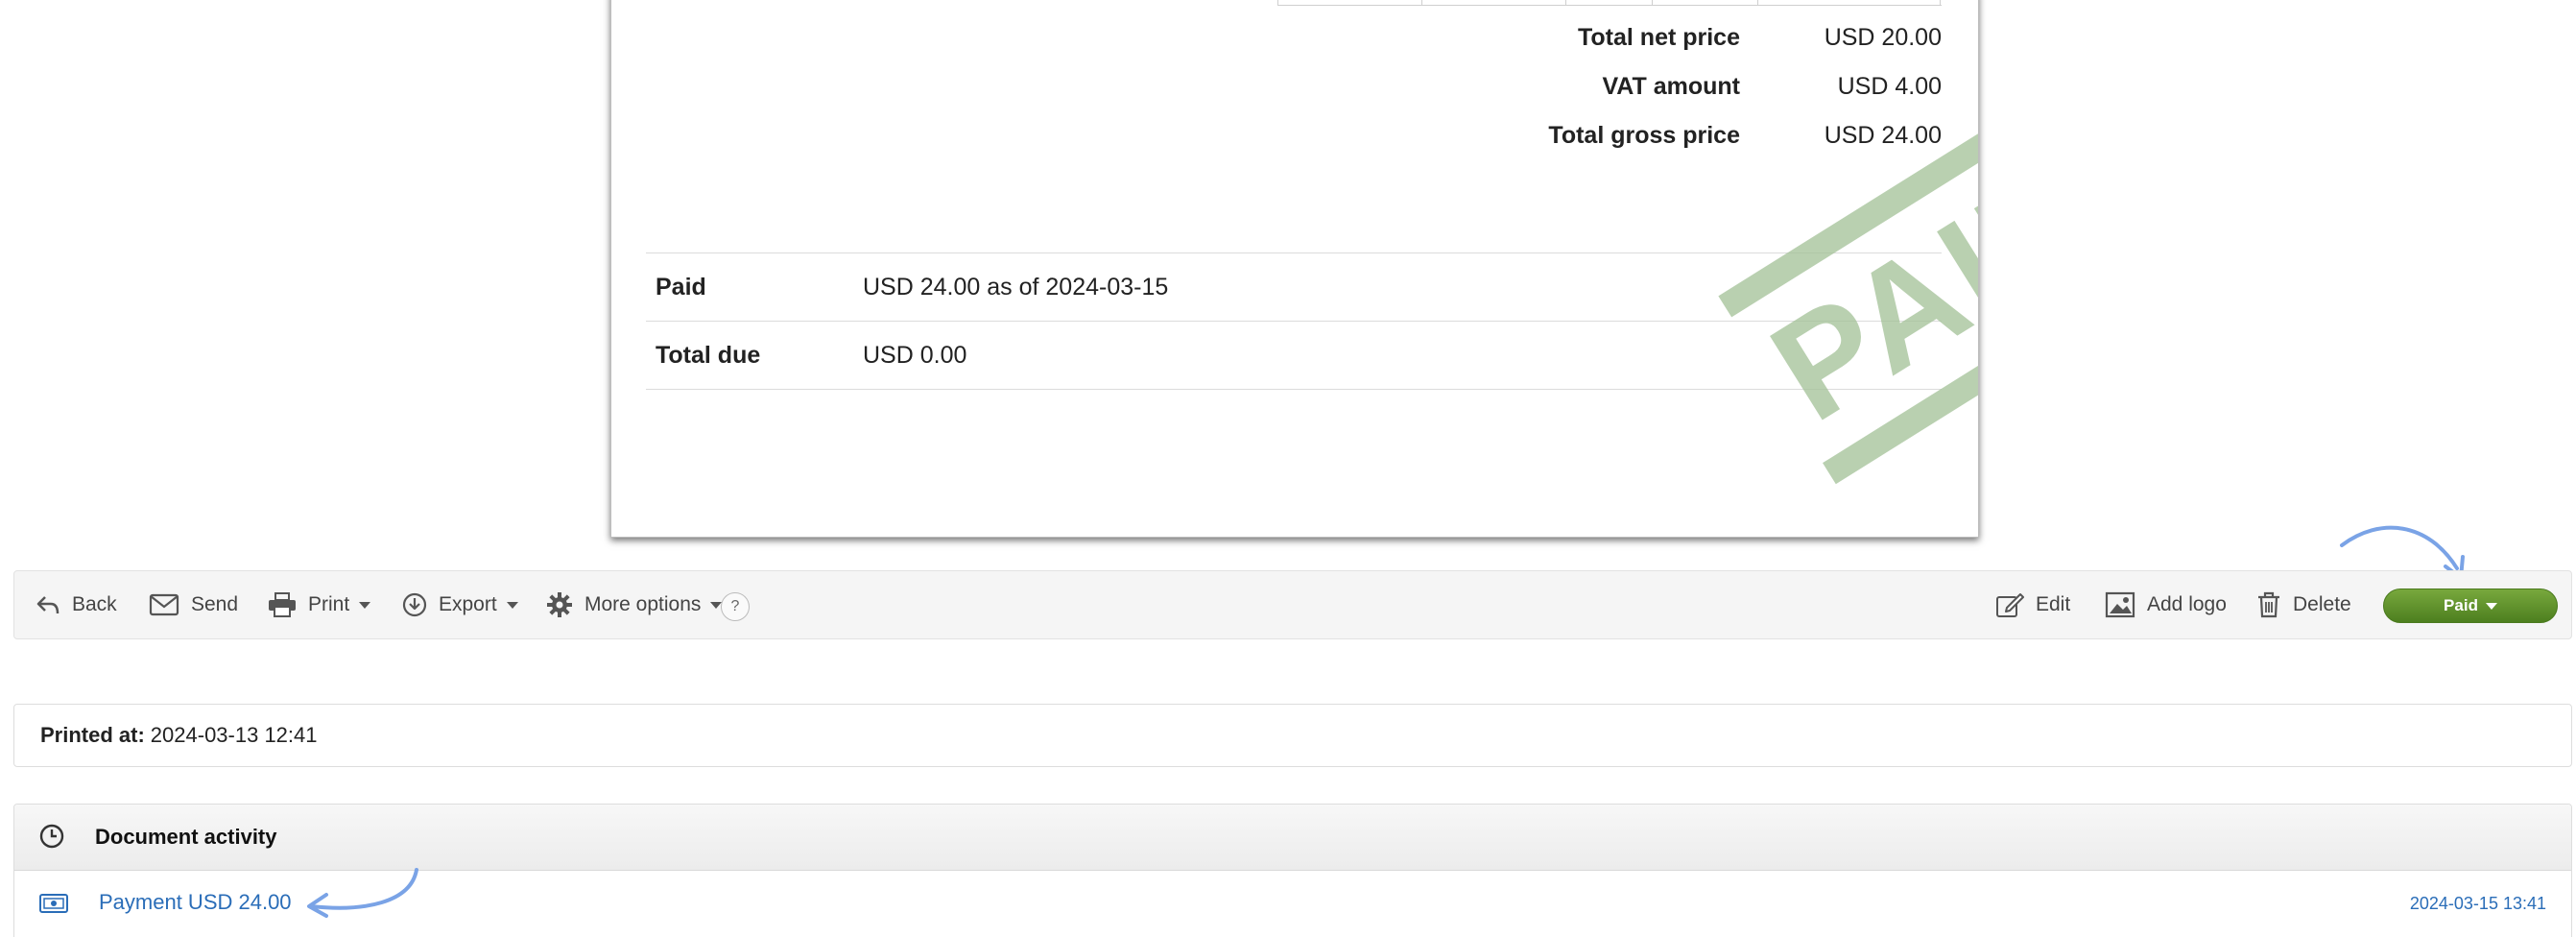 The height and width of the screenshot is (937, 2576). I want to click on print-button: Print, so click(319, 604).